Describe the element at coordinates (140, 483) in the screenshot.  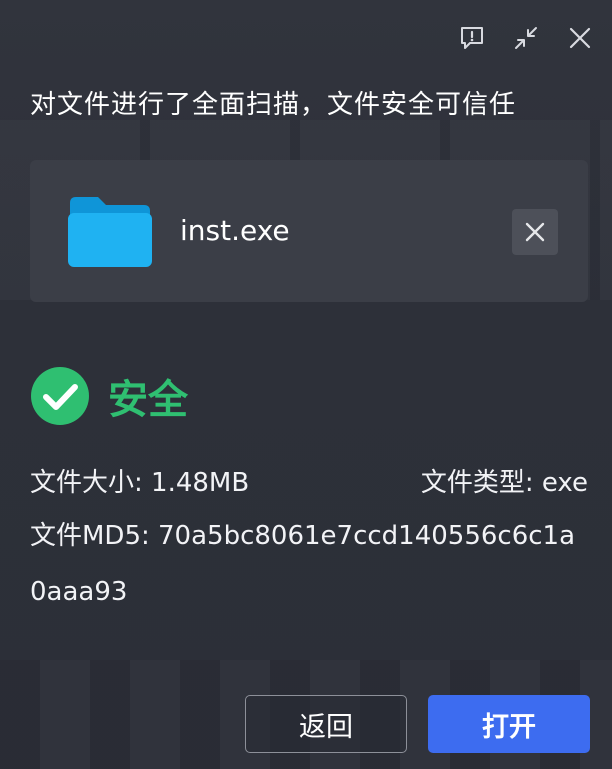
I see `file-size: 文件大小: 1.48MB` at that location.